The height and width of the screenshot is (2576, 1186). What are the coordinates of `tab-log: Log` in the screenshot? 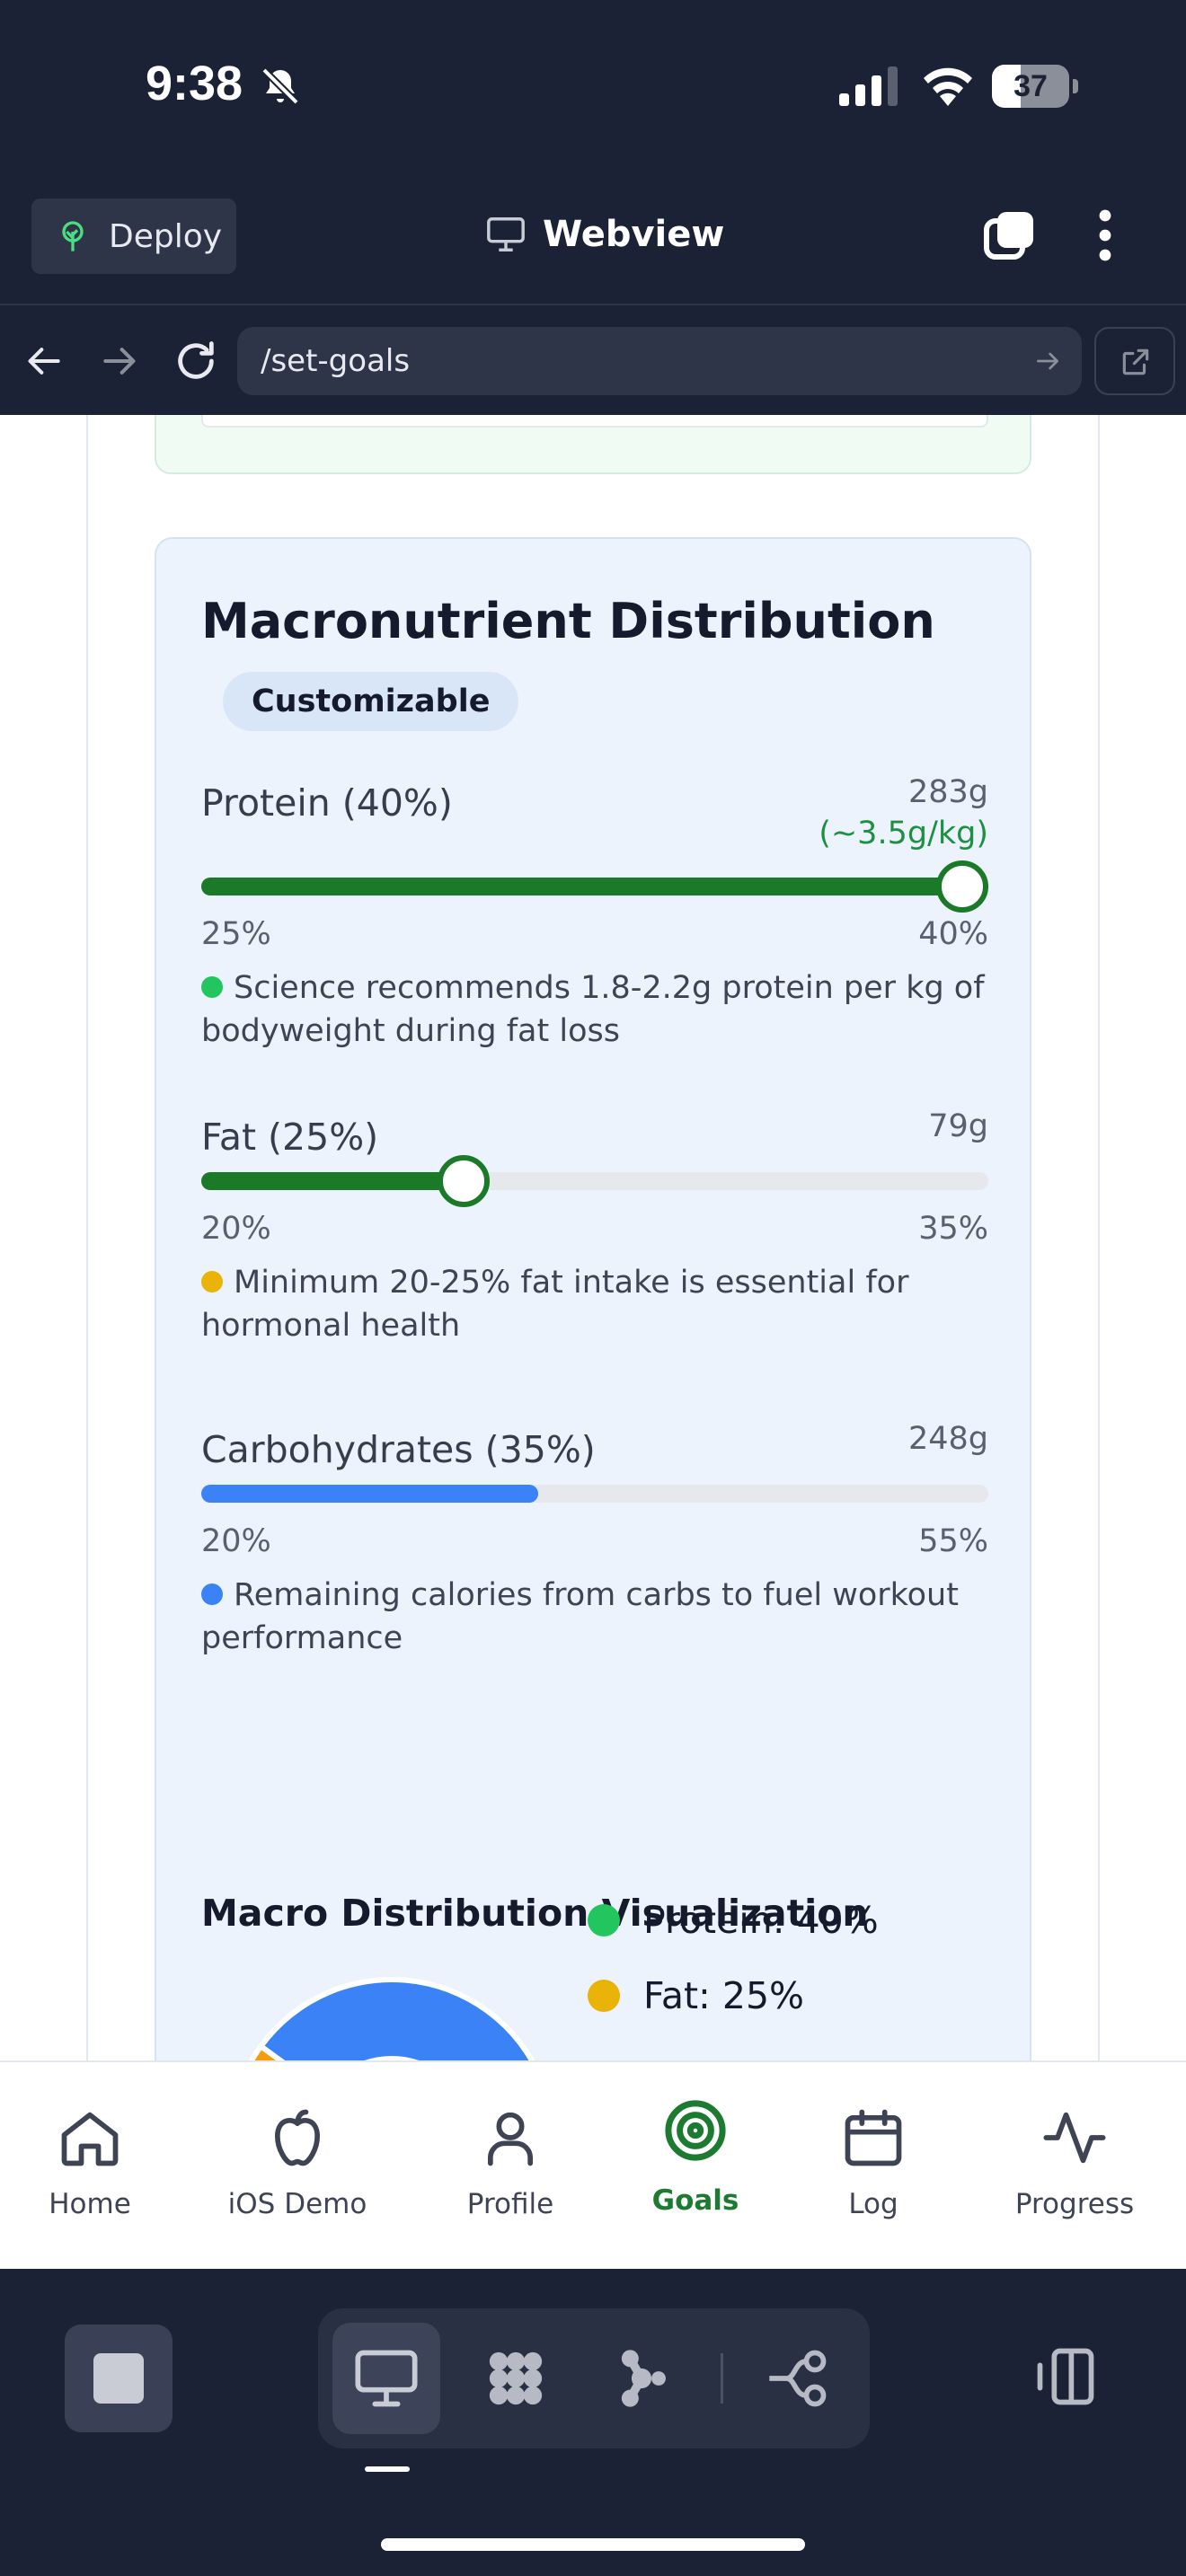 It's located at (873, 2166).